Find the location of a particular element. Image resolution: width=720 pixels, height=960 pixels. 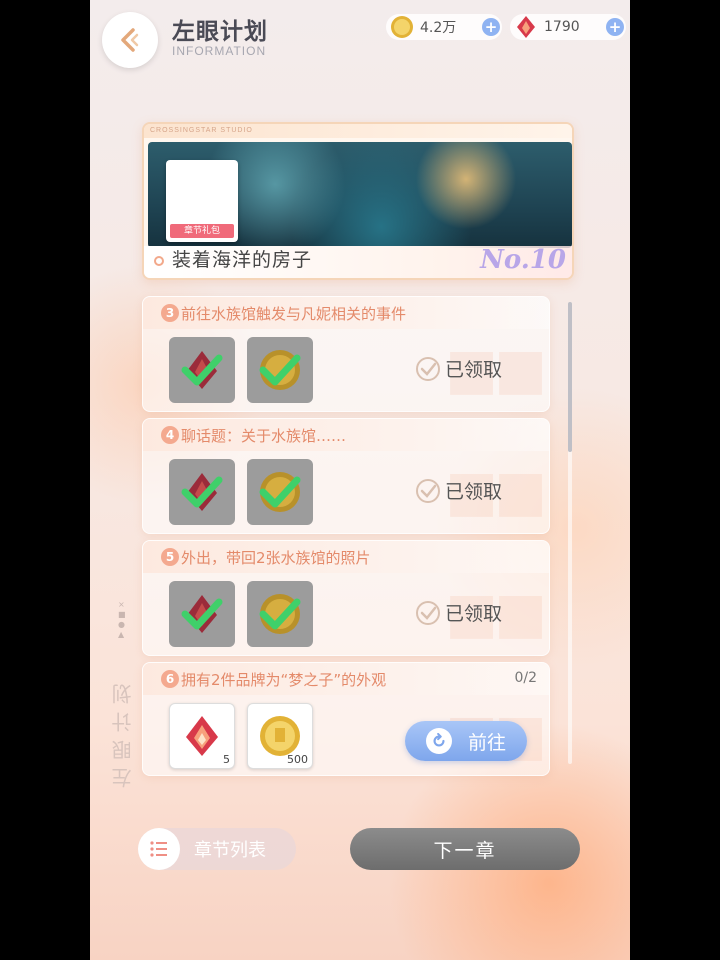

task-header: 3 前往水族馆触发与凡妮相关的事件 is located at coordinates (346, 313).